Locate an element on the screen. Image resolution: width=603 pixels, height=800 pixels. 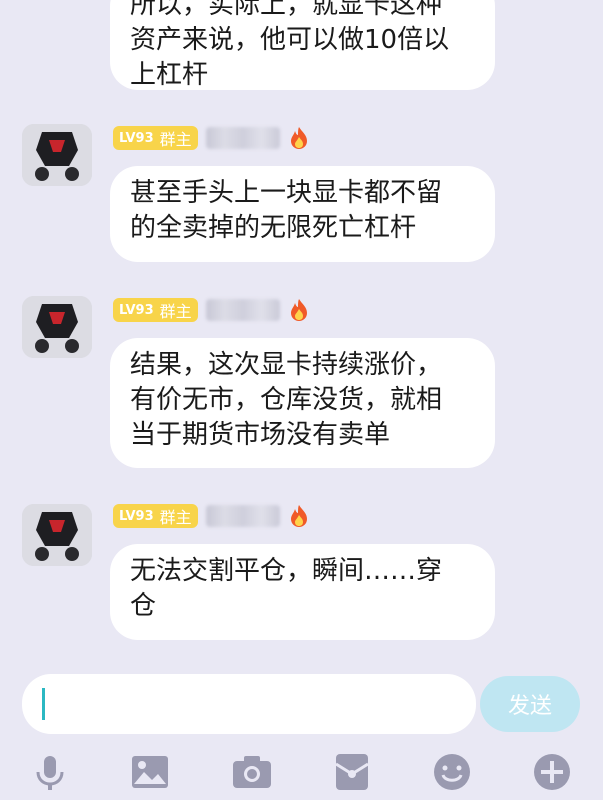
input-toolbar is located at coordinates (301, 771).